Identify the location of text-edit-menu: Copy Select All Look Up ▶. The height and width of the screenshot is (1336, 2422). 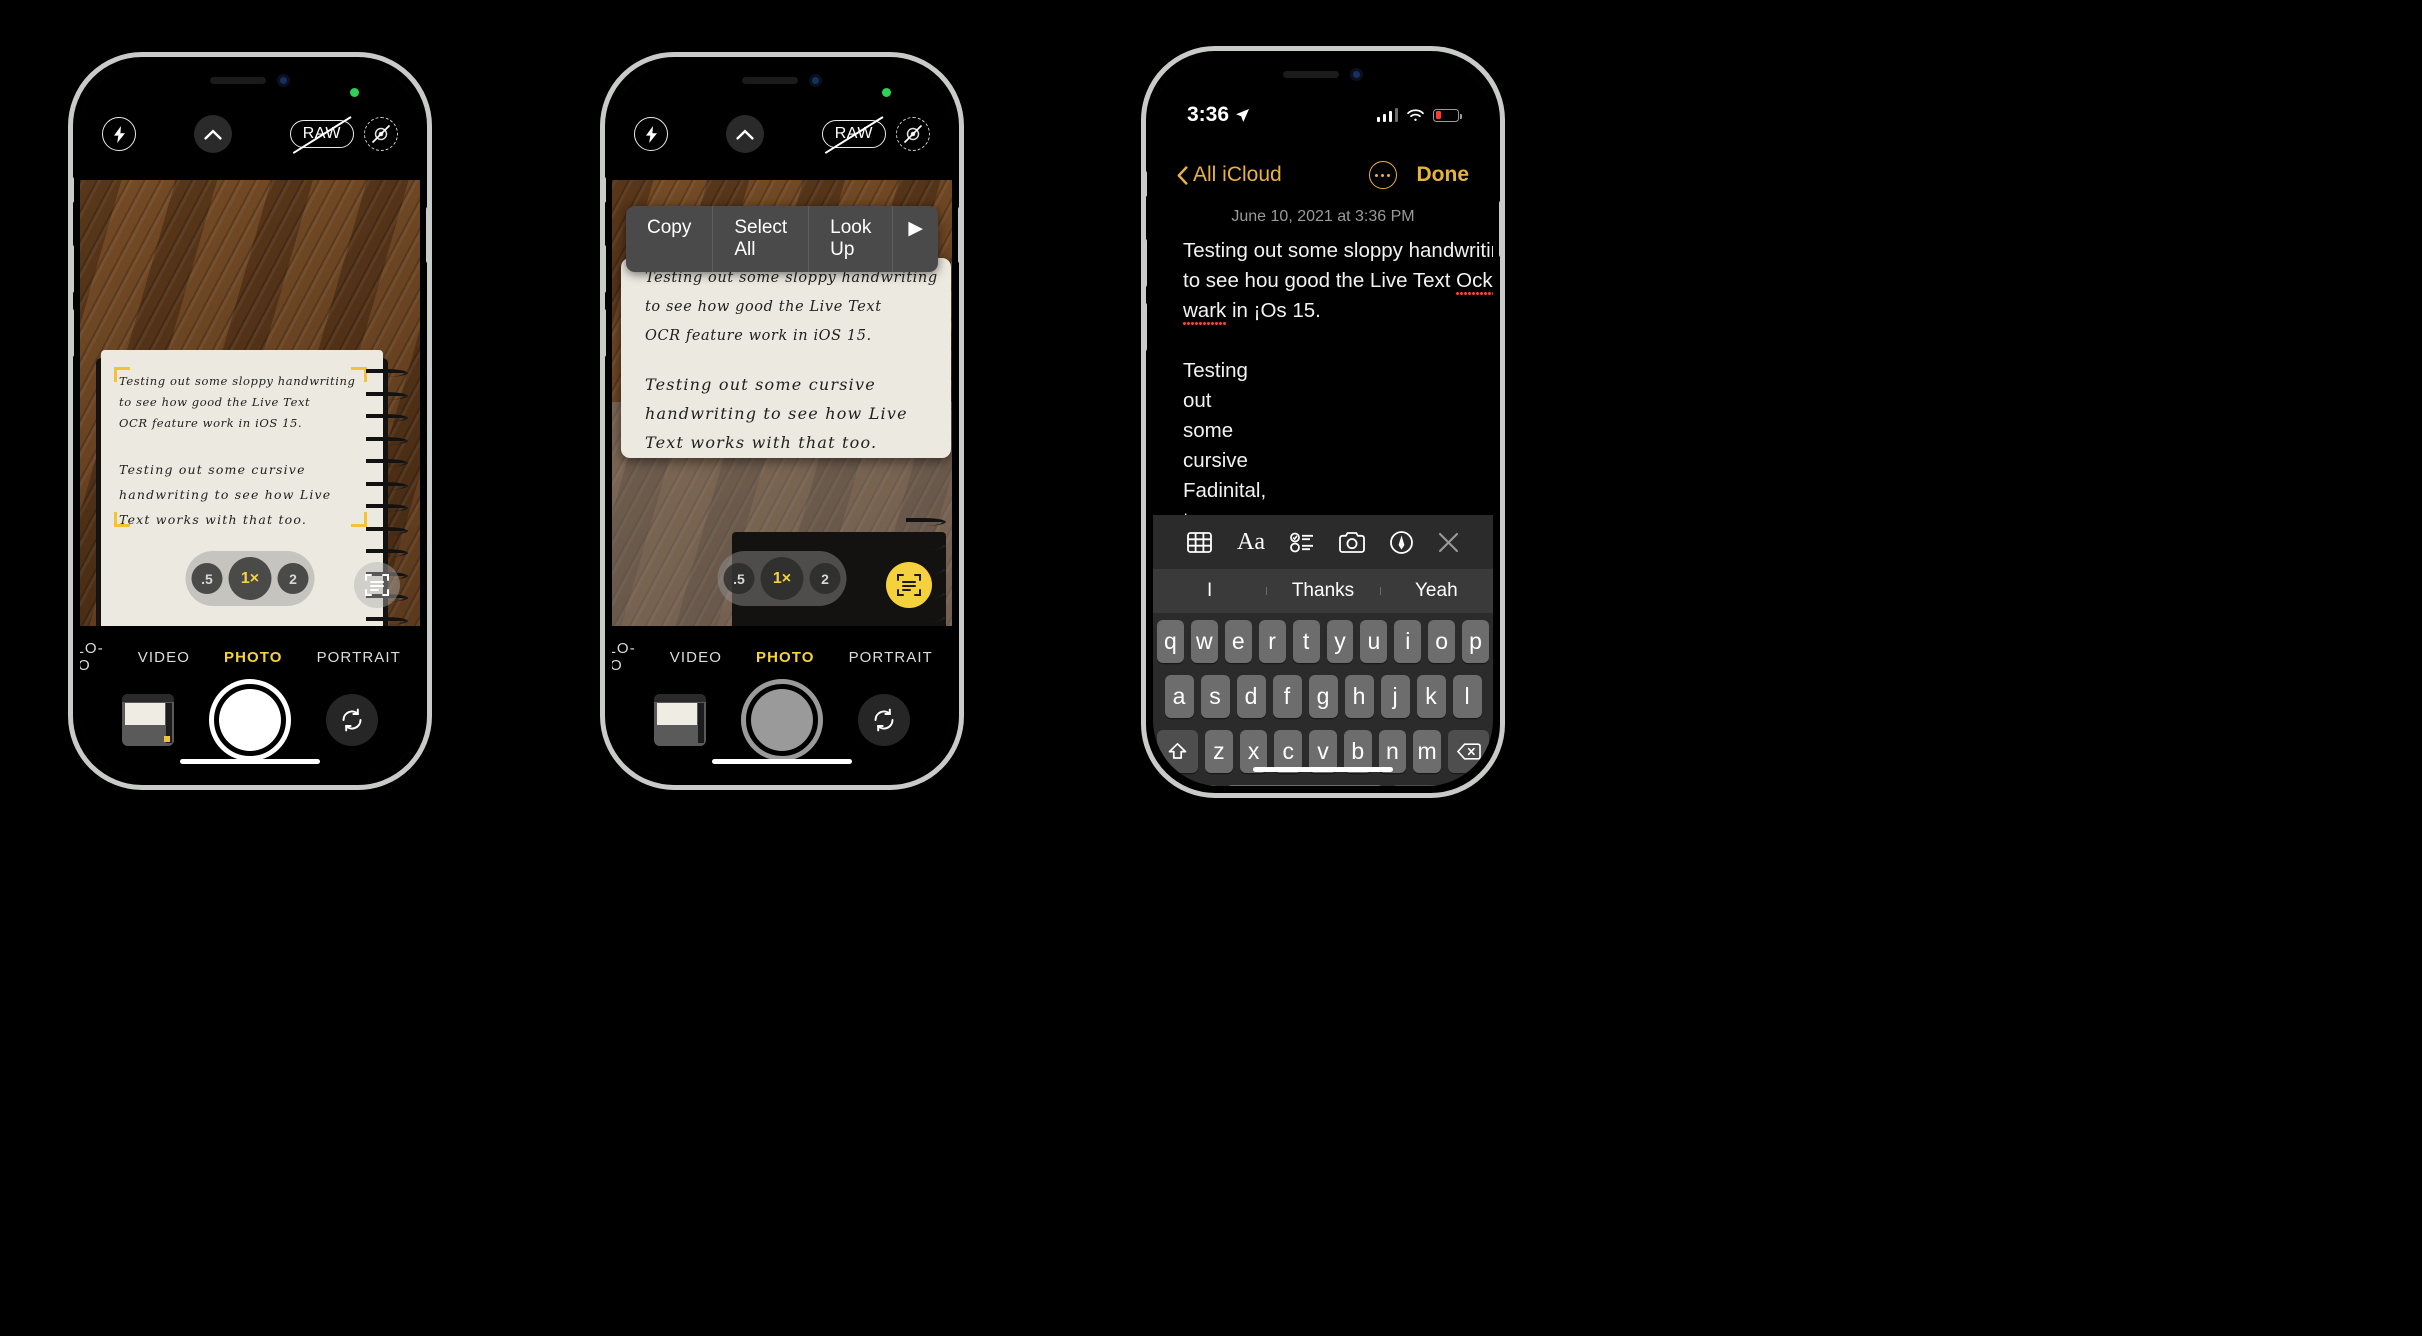
(782, 239).